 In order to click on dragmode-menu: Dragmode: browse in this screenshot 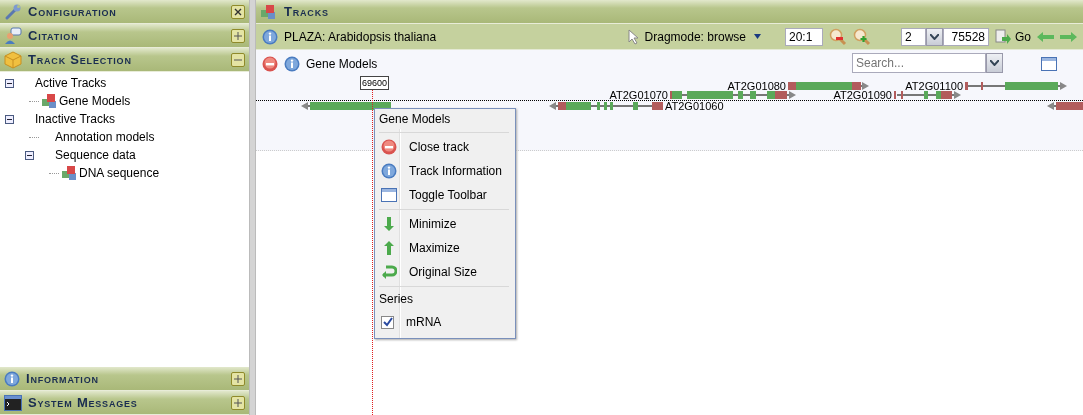, I will do `click(702, 36)`.